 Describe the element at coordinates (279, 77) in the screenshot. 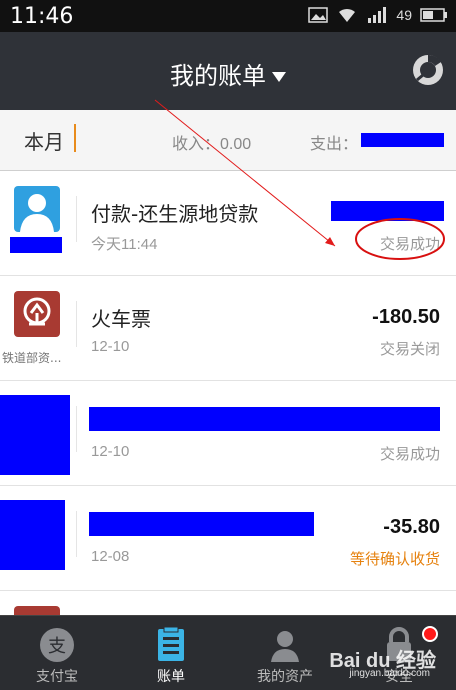

I see `caret-down-icon` at that location.